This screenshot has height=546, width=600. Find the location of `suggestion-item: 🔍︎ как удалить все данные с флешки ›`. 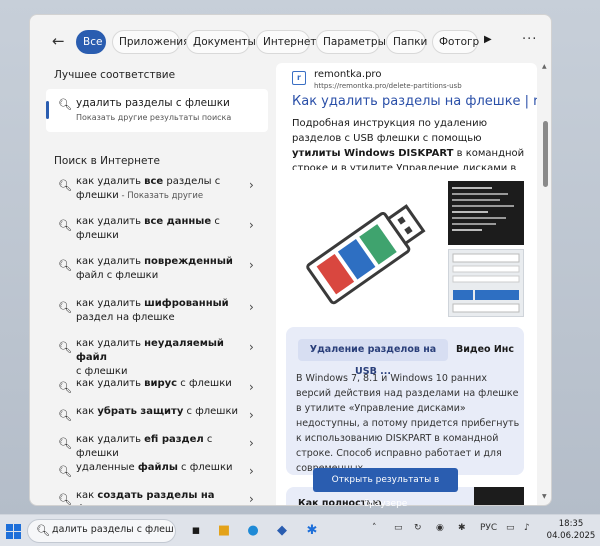

suggestion-item: 🔍︎ как удалить все данные с флешки › is located at coordinates (157, 229).